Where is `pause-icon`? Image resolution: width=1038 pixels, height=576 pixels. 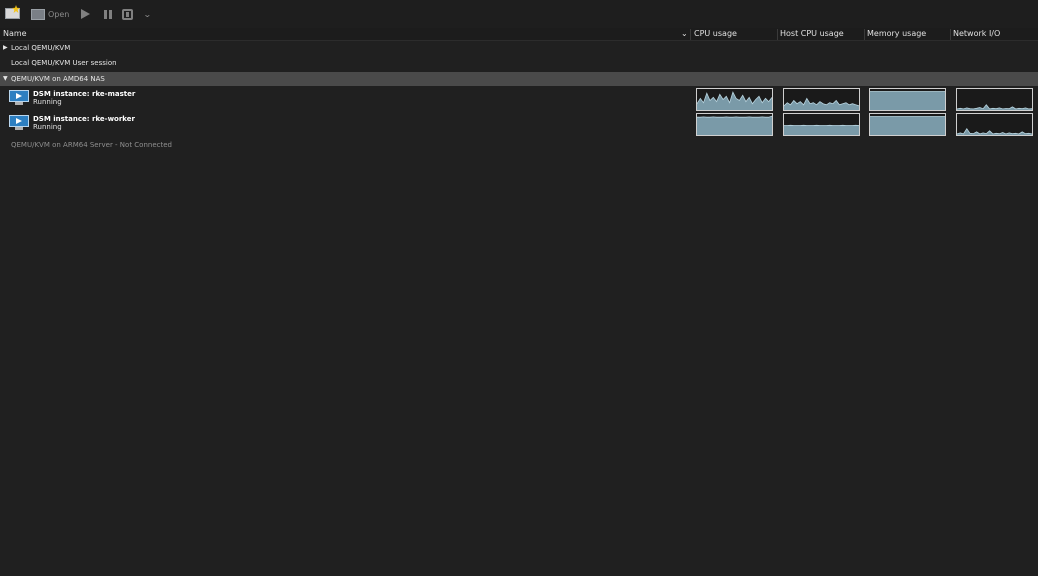 pause-icon is located at coordinates (108, 14).